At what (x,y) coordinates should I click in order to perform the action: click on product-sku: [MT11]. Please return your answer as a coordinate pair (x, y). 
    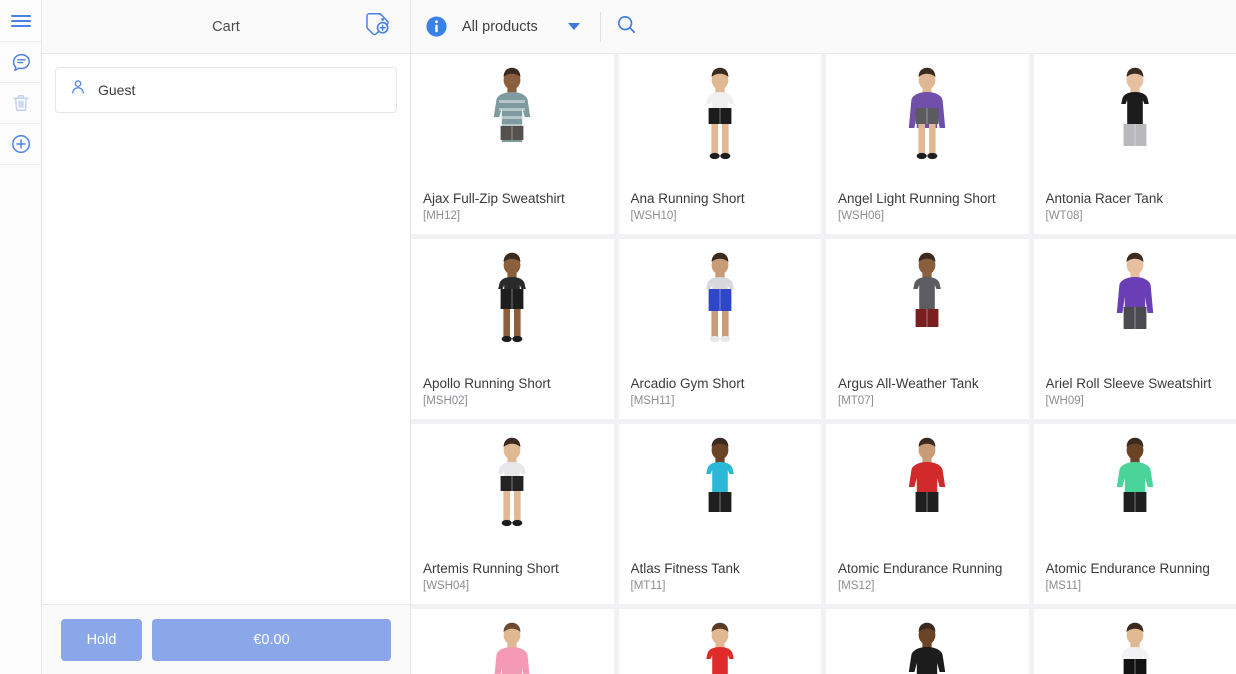
    Looking at the image, I should click on (648, 586).